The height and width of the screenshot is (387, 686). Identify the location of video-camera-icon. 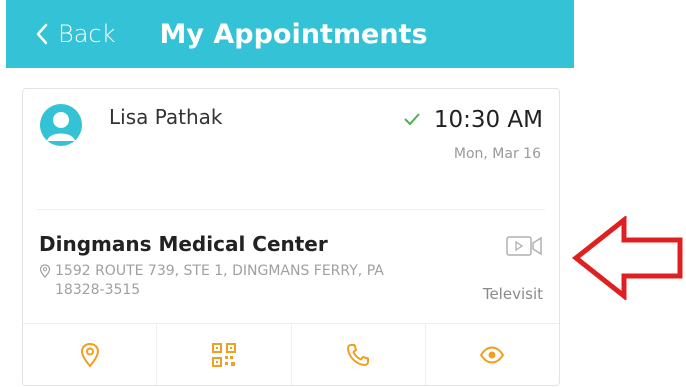
(524, 246).